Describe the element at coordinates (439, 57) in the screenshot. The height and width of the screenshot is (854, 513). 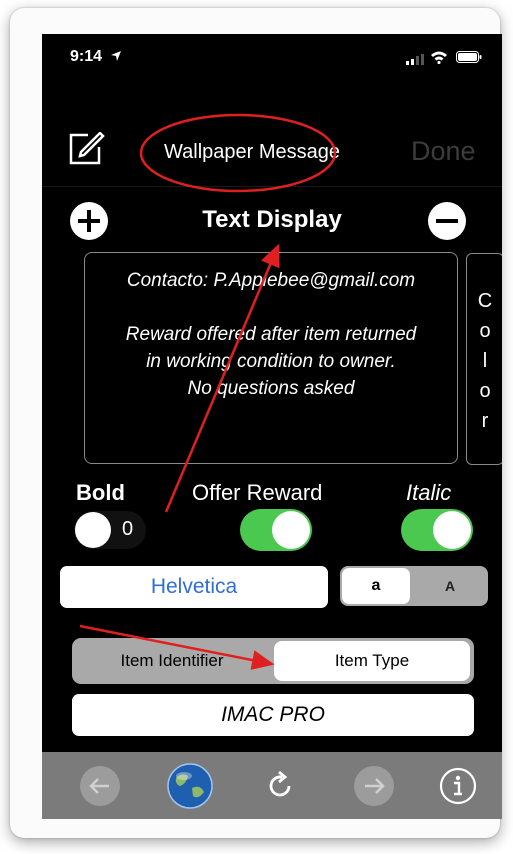
I see `wifi-icon` at that location.